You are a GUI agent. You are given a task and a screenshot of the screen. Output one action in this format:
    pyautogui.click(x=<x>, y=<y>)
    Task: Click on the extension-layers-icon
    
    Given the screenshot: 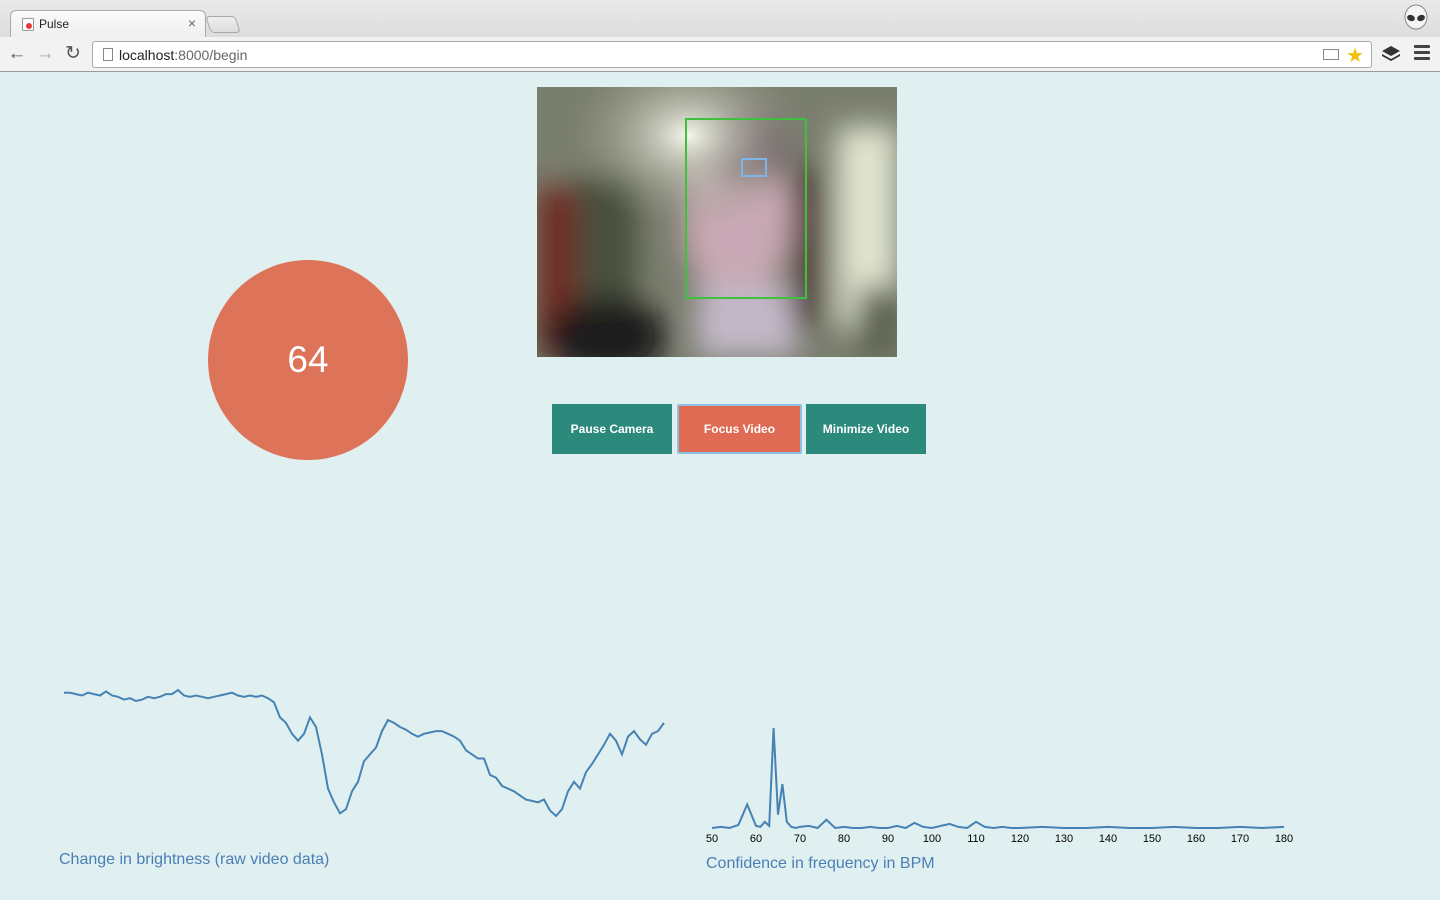 What is the action you would take?
    pyautogui.click(x=1391, y=54)
    